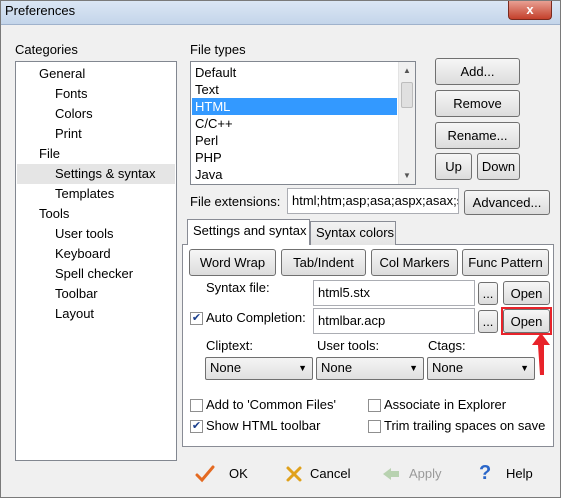 The height and width of the screenshot is (498, 561). I want to click on category-item: Keyboard, so click(96, 254).